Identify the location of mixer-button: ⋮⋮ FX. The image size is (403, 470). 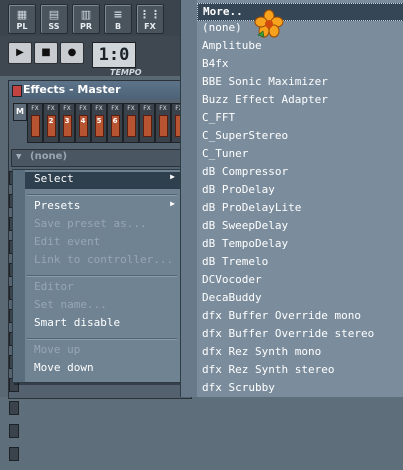
(150, 19).